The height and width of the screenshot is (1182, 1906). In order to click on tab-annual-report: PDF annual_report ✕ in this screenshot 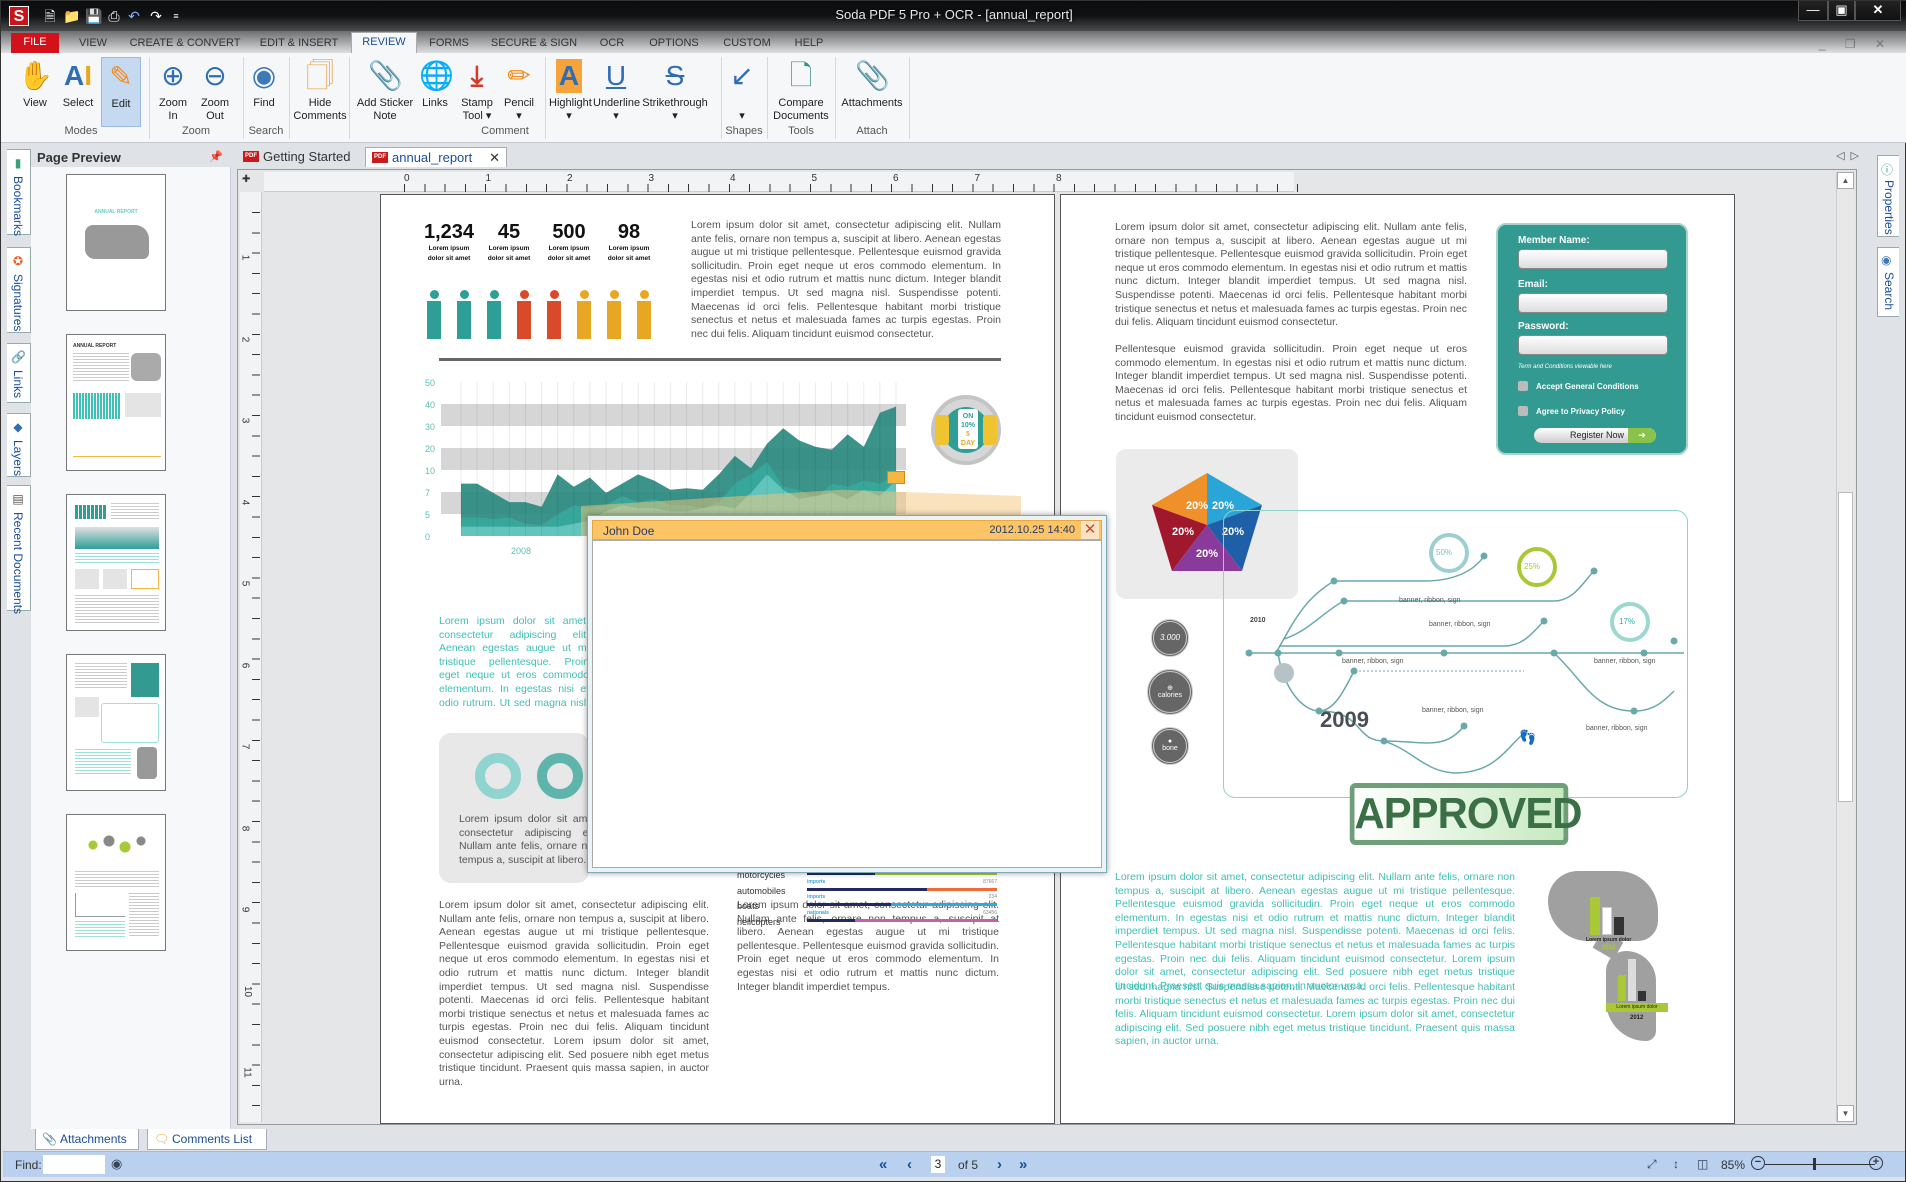, I will do `click(436, 157)`.